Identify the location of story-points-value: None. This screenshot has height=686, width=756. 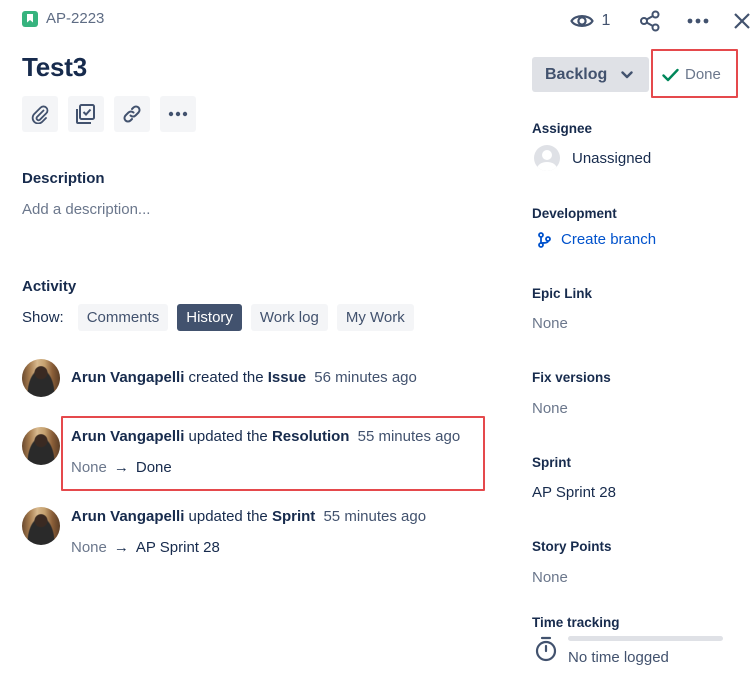
(550, 577).